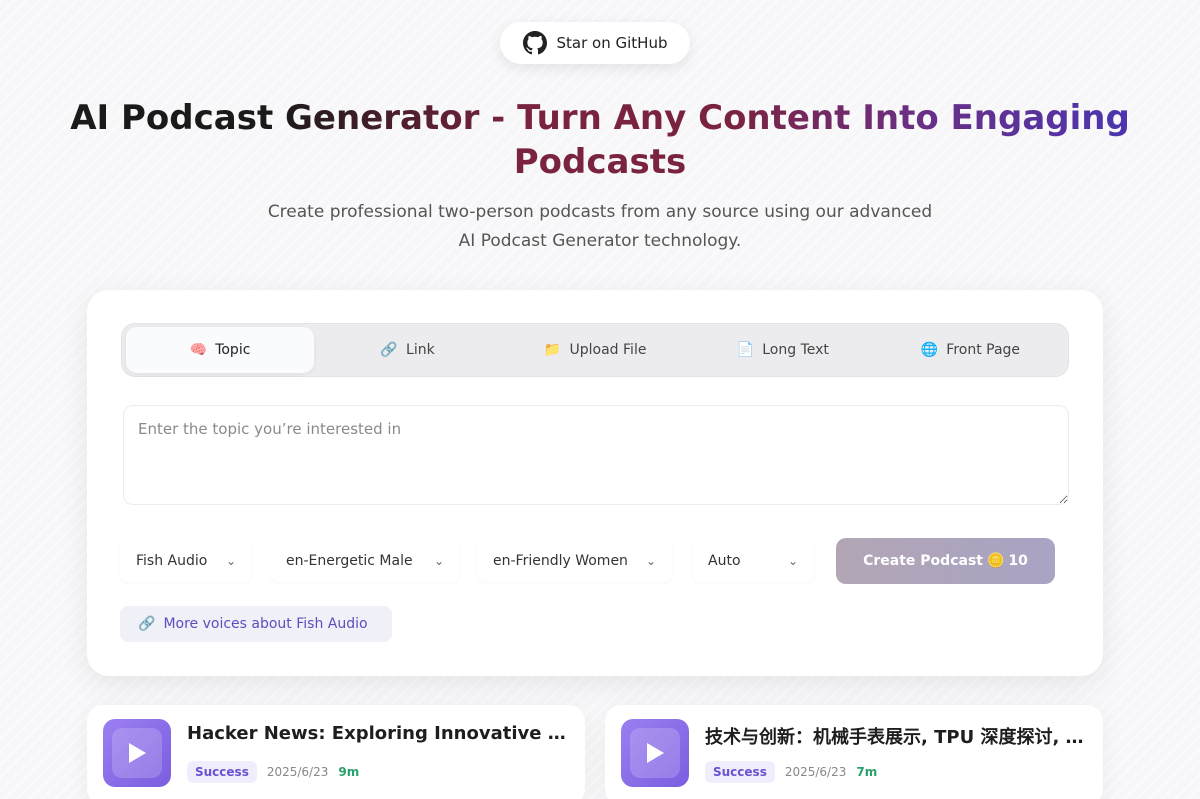  I want to click on tab-label: Front Page, so click(983, 350).